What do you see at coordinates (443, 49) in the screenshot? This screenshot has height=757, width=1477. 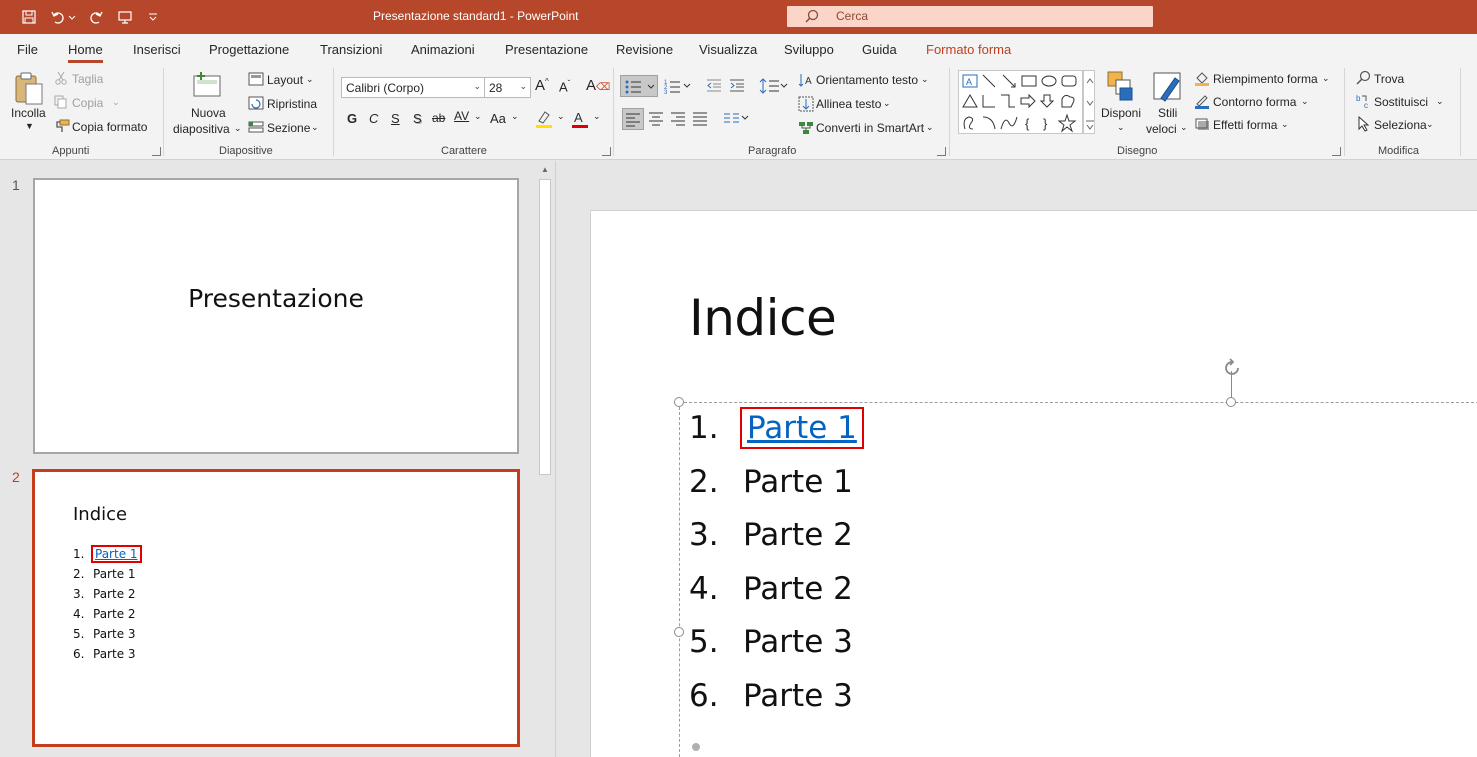 I see `tab-animazioni: Animazioni` at bounding box center [443, 49].